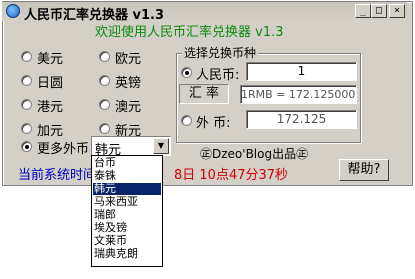 The width and height of the screenshot is (415, 279). Describe the element at coordinates (104, 128) in the screenshot. I see `radio-sgd` at that location.